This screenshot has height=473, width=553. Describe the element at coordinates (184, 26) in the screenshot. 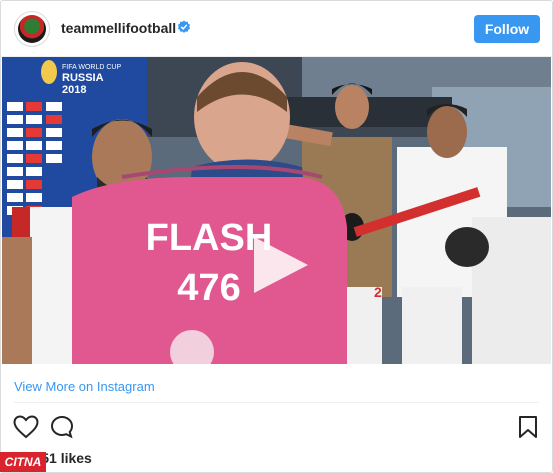

I see `verified-badge-icon` at that location.